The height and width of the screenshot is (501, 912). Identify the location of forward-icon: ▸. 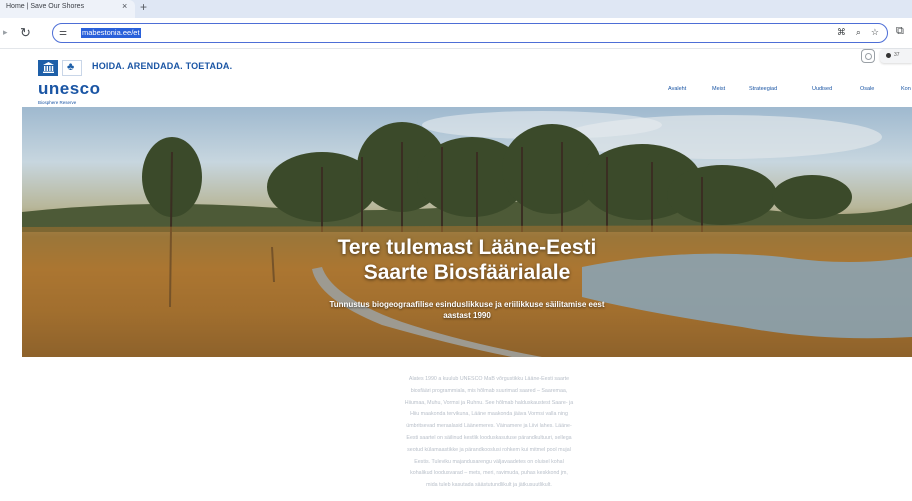
(5, 32).